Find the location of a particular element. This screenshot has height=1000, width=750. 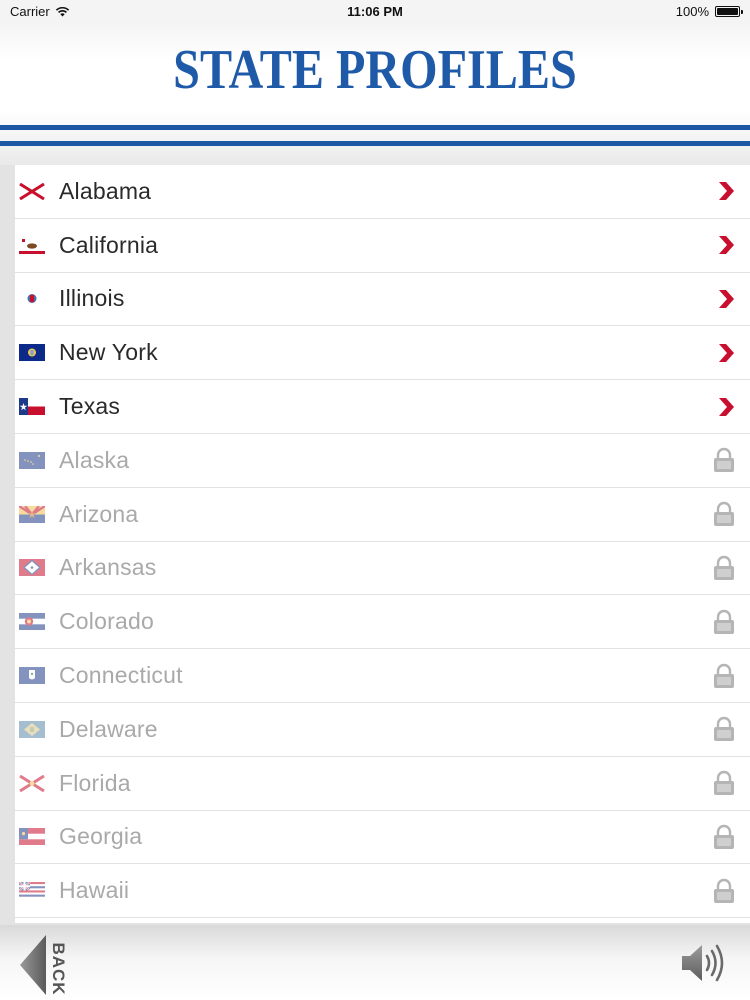

state-row-arizona: Arizona is located at coordinates (382, 515).